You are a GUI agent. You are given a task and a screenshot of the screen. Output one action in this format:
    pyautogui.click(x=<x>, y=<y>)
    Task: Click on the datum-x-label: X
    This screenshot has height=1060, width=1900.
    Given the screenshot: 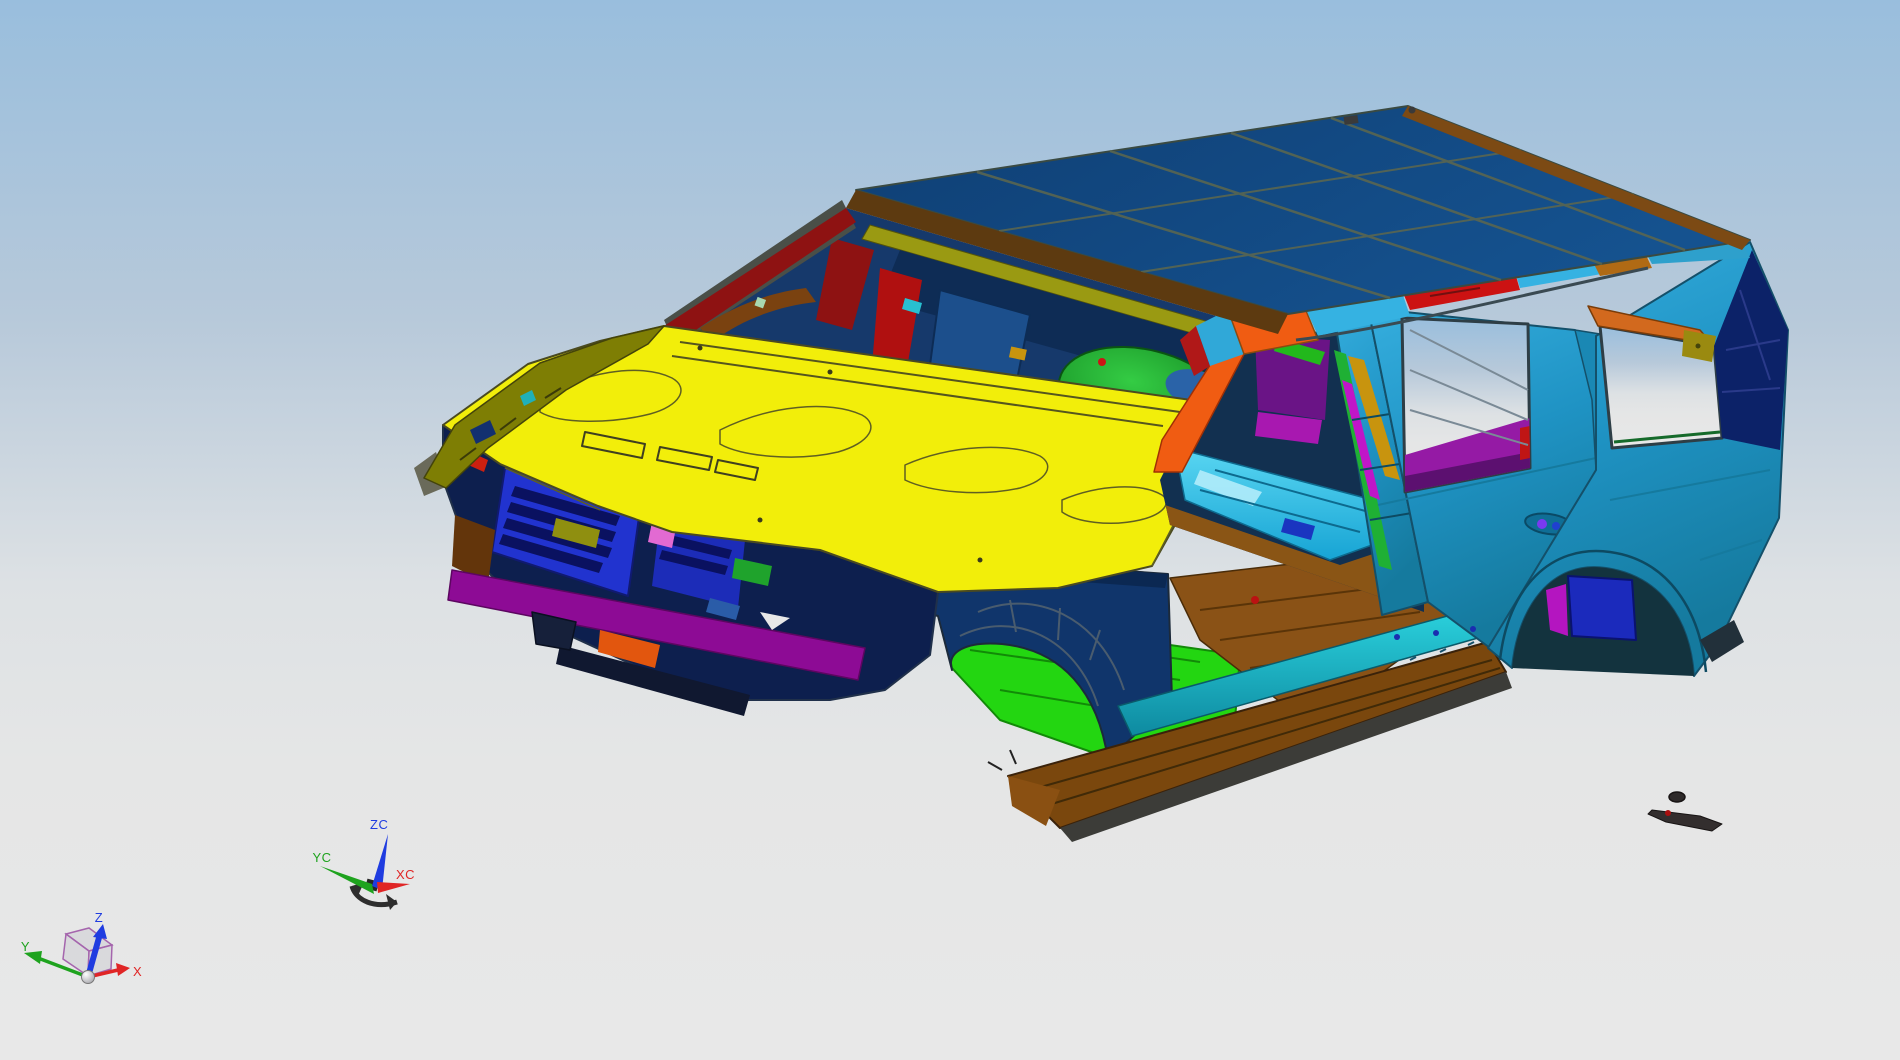 What is the action you would take?
    pyautogui.click(x=137, y=971)
    